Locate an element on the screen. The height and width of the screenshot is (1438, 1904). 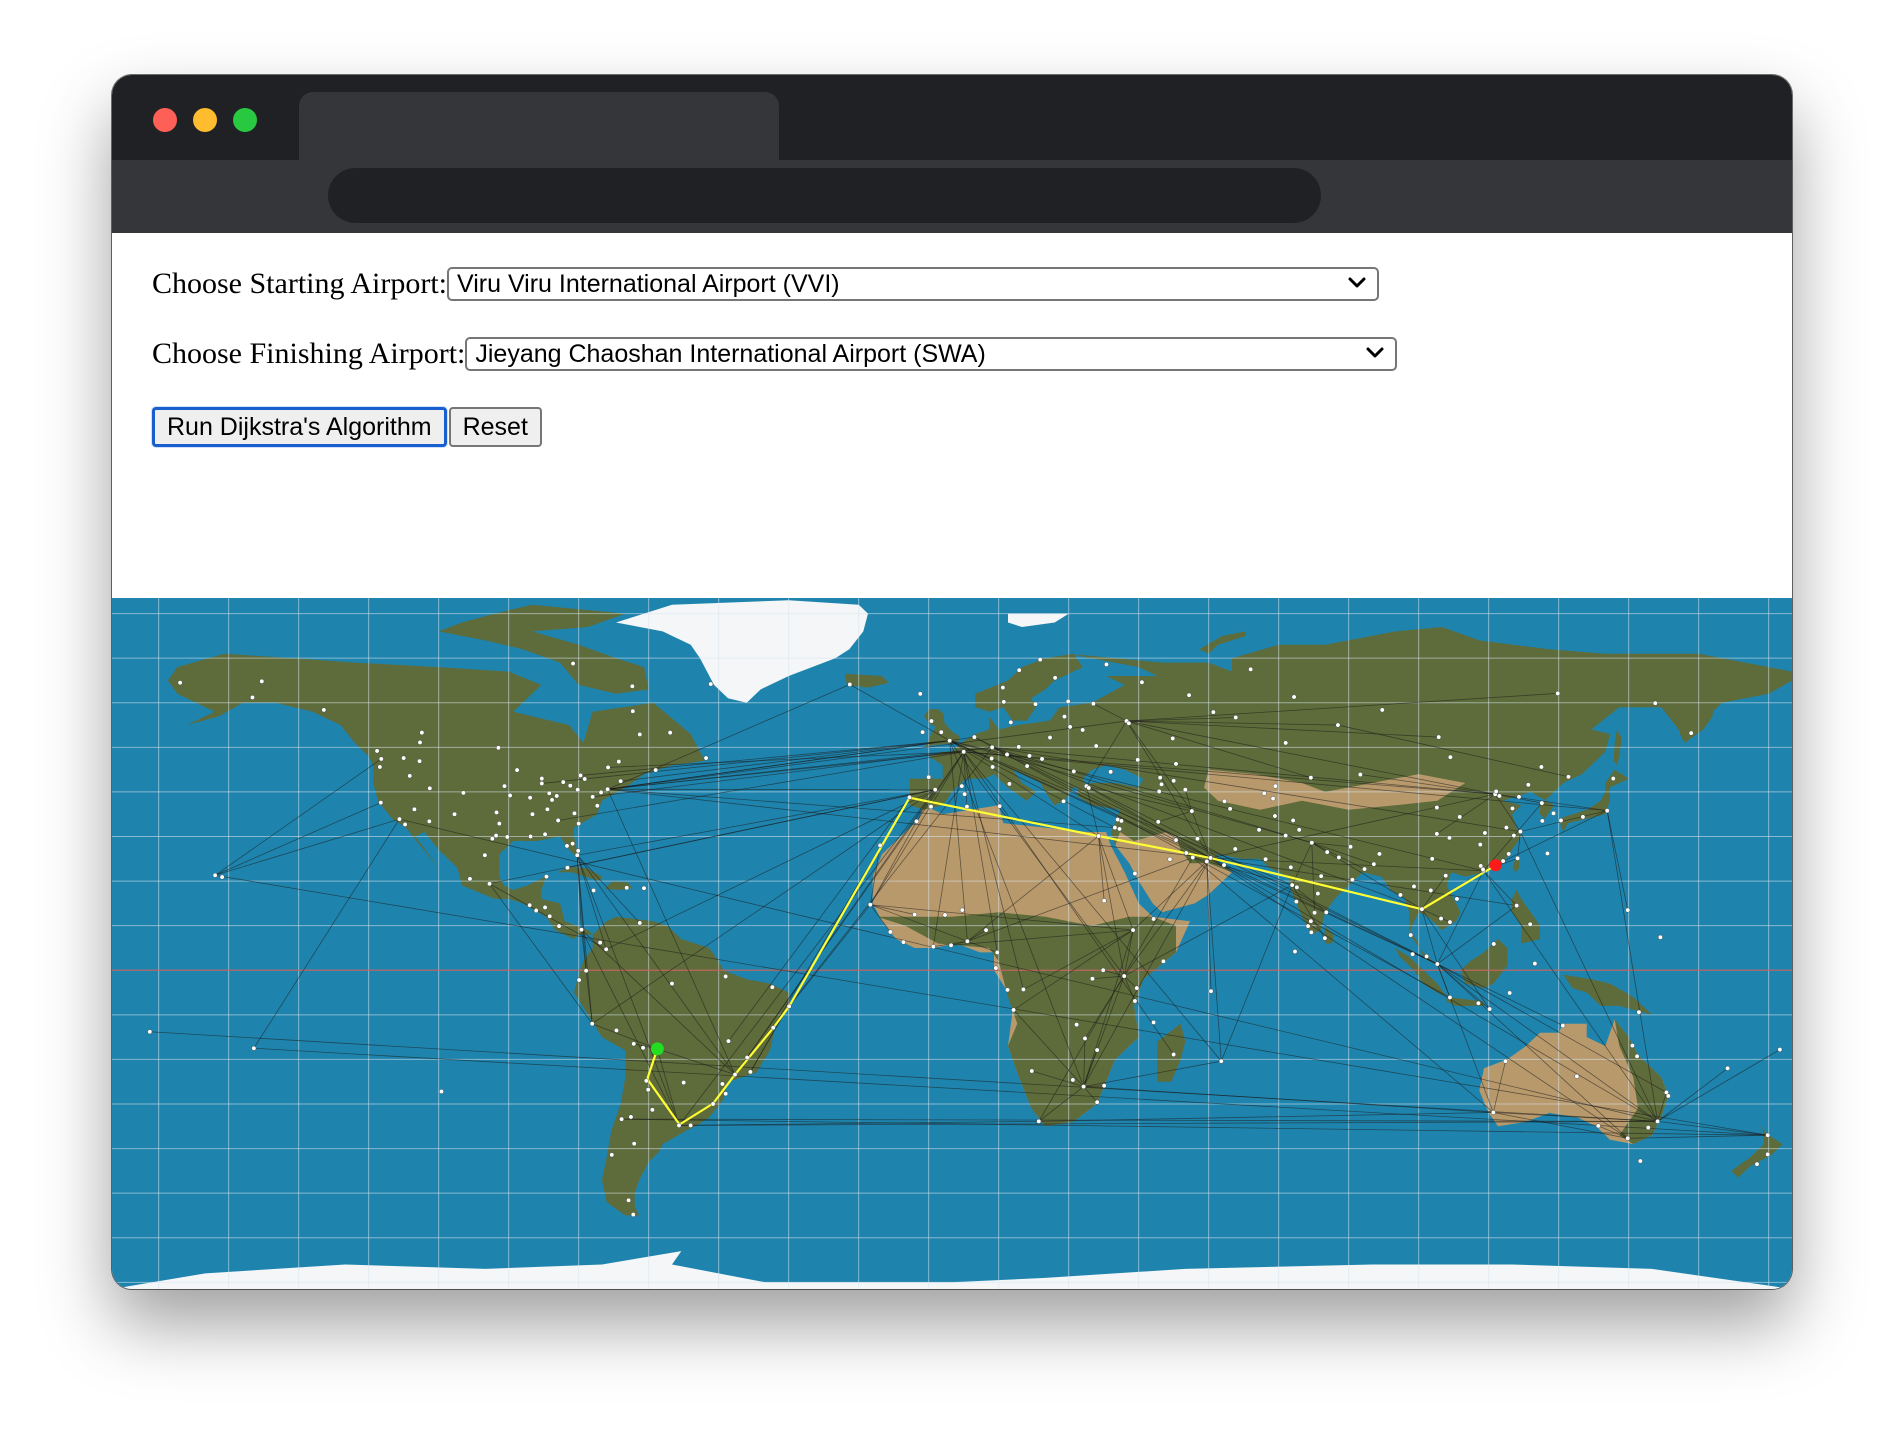
start-airport-select: Viru Viru International Airport (VVI) is located at coordinates (913, 284).